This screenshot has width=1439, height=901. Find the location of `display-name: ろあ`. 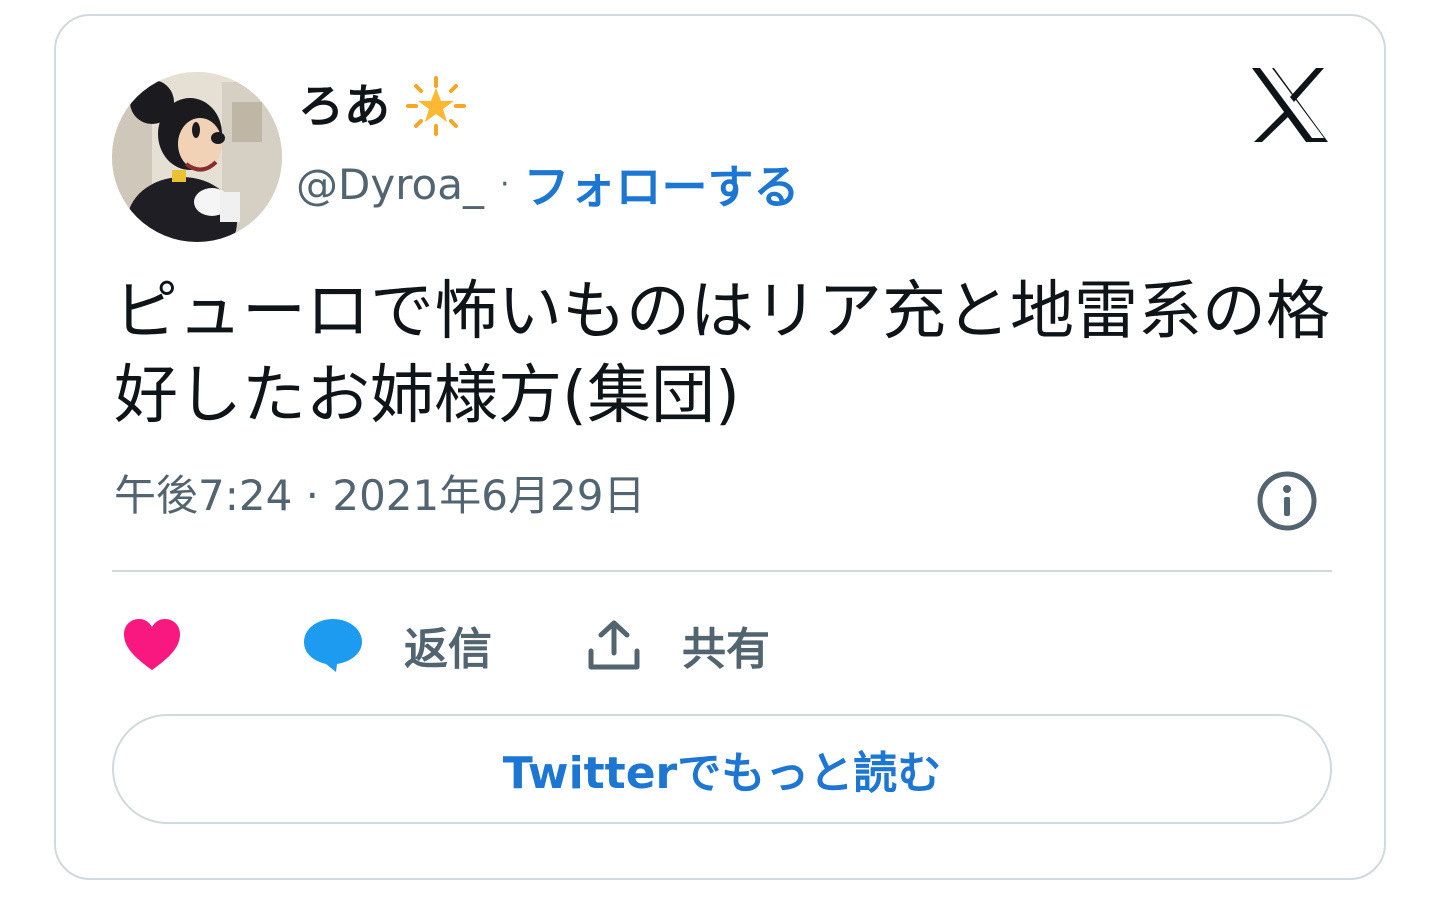

display-name: ろあ is located at coordinates (383, 106).